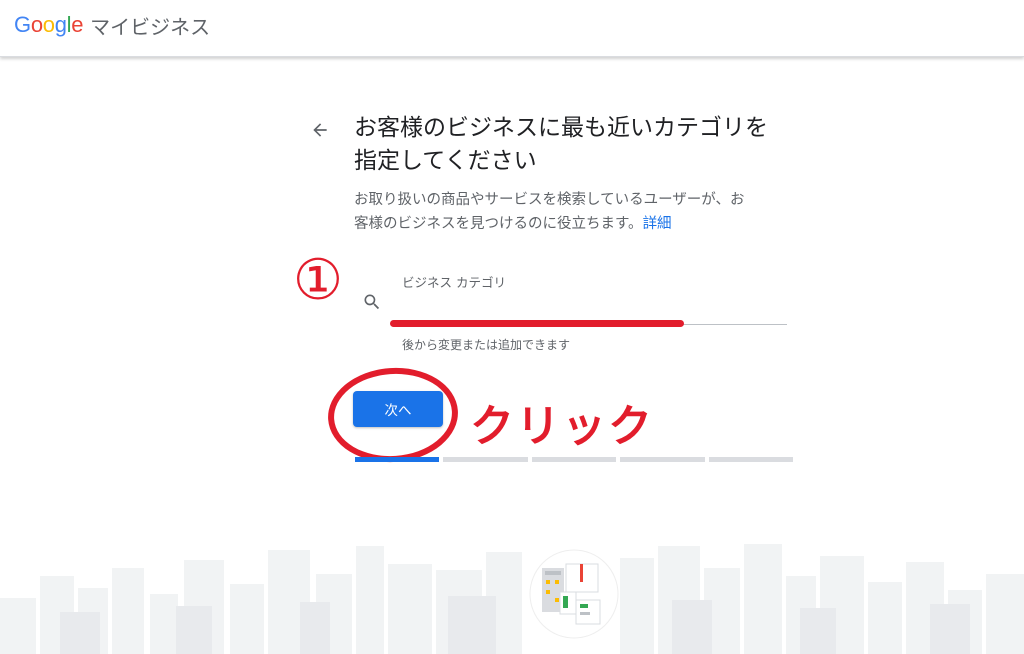 This screenshot has width=1024, height=654. Describe the element at coordinates (445, 161) in the screenshot. I see `title-line-2: 指定してください` at that location.